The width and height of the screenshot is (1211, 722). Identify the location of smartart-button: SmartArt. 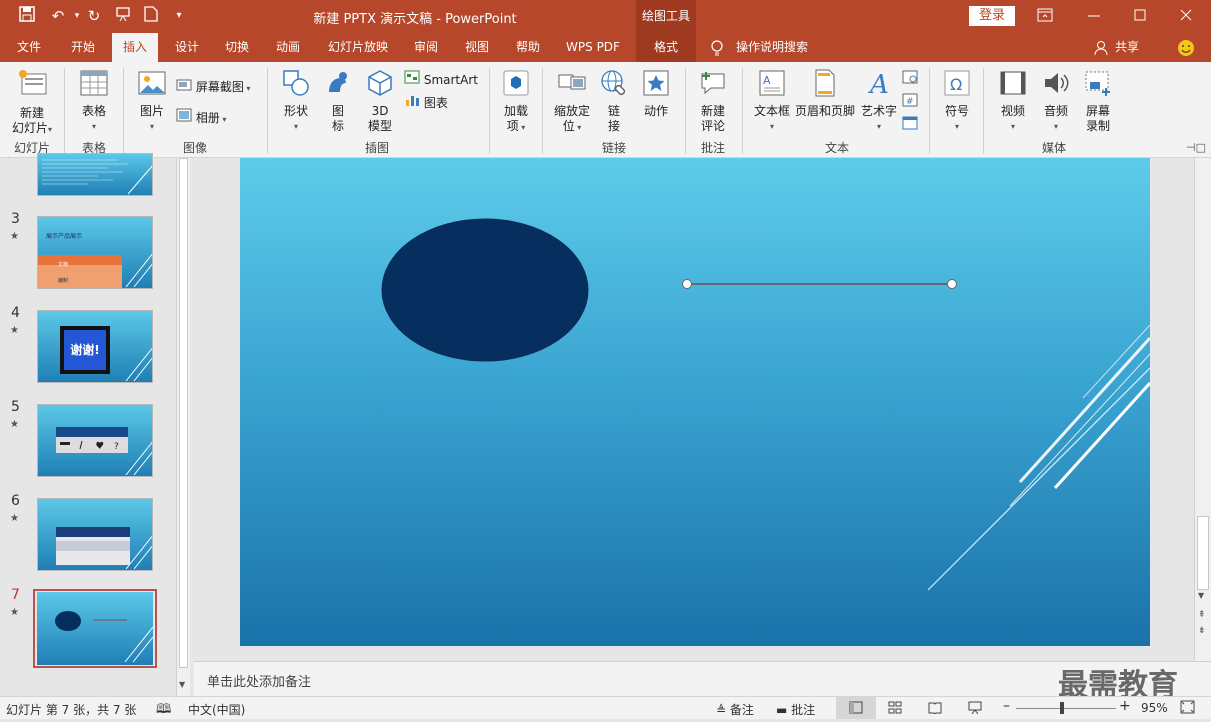
(444, 79).